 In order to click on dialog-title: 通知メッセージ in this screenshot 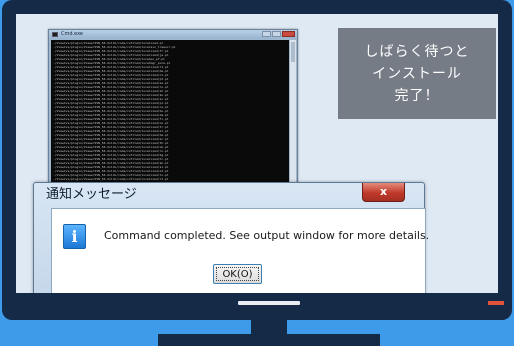, I will do `click(91, 194)`.